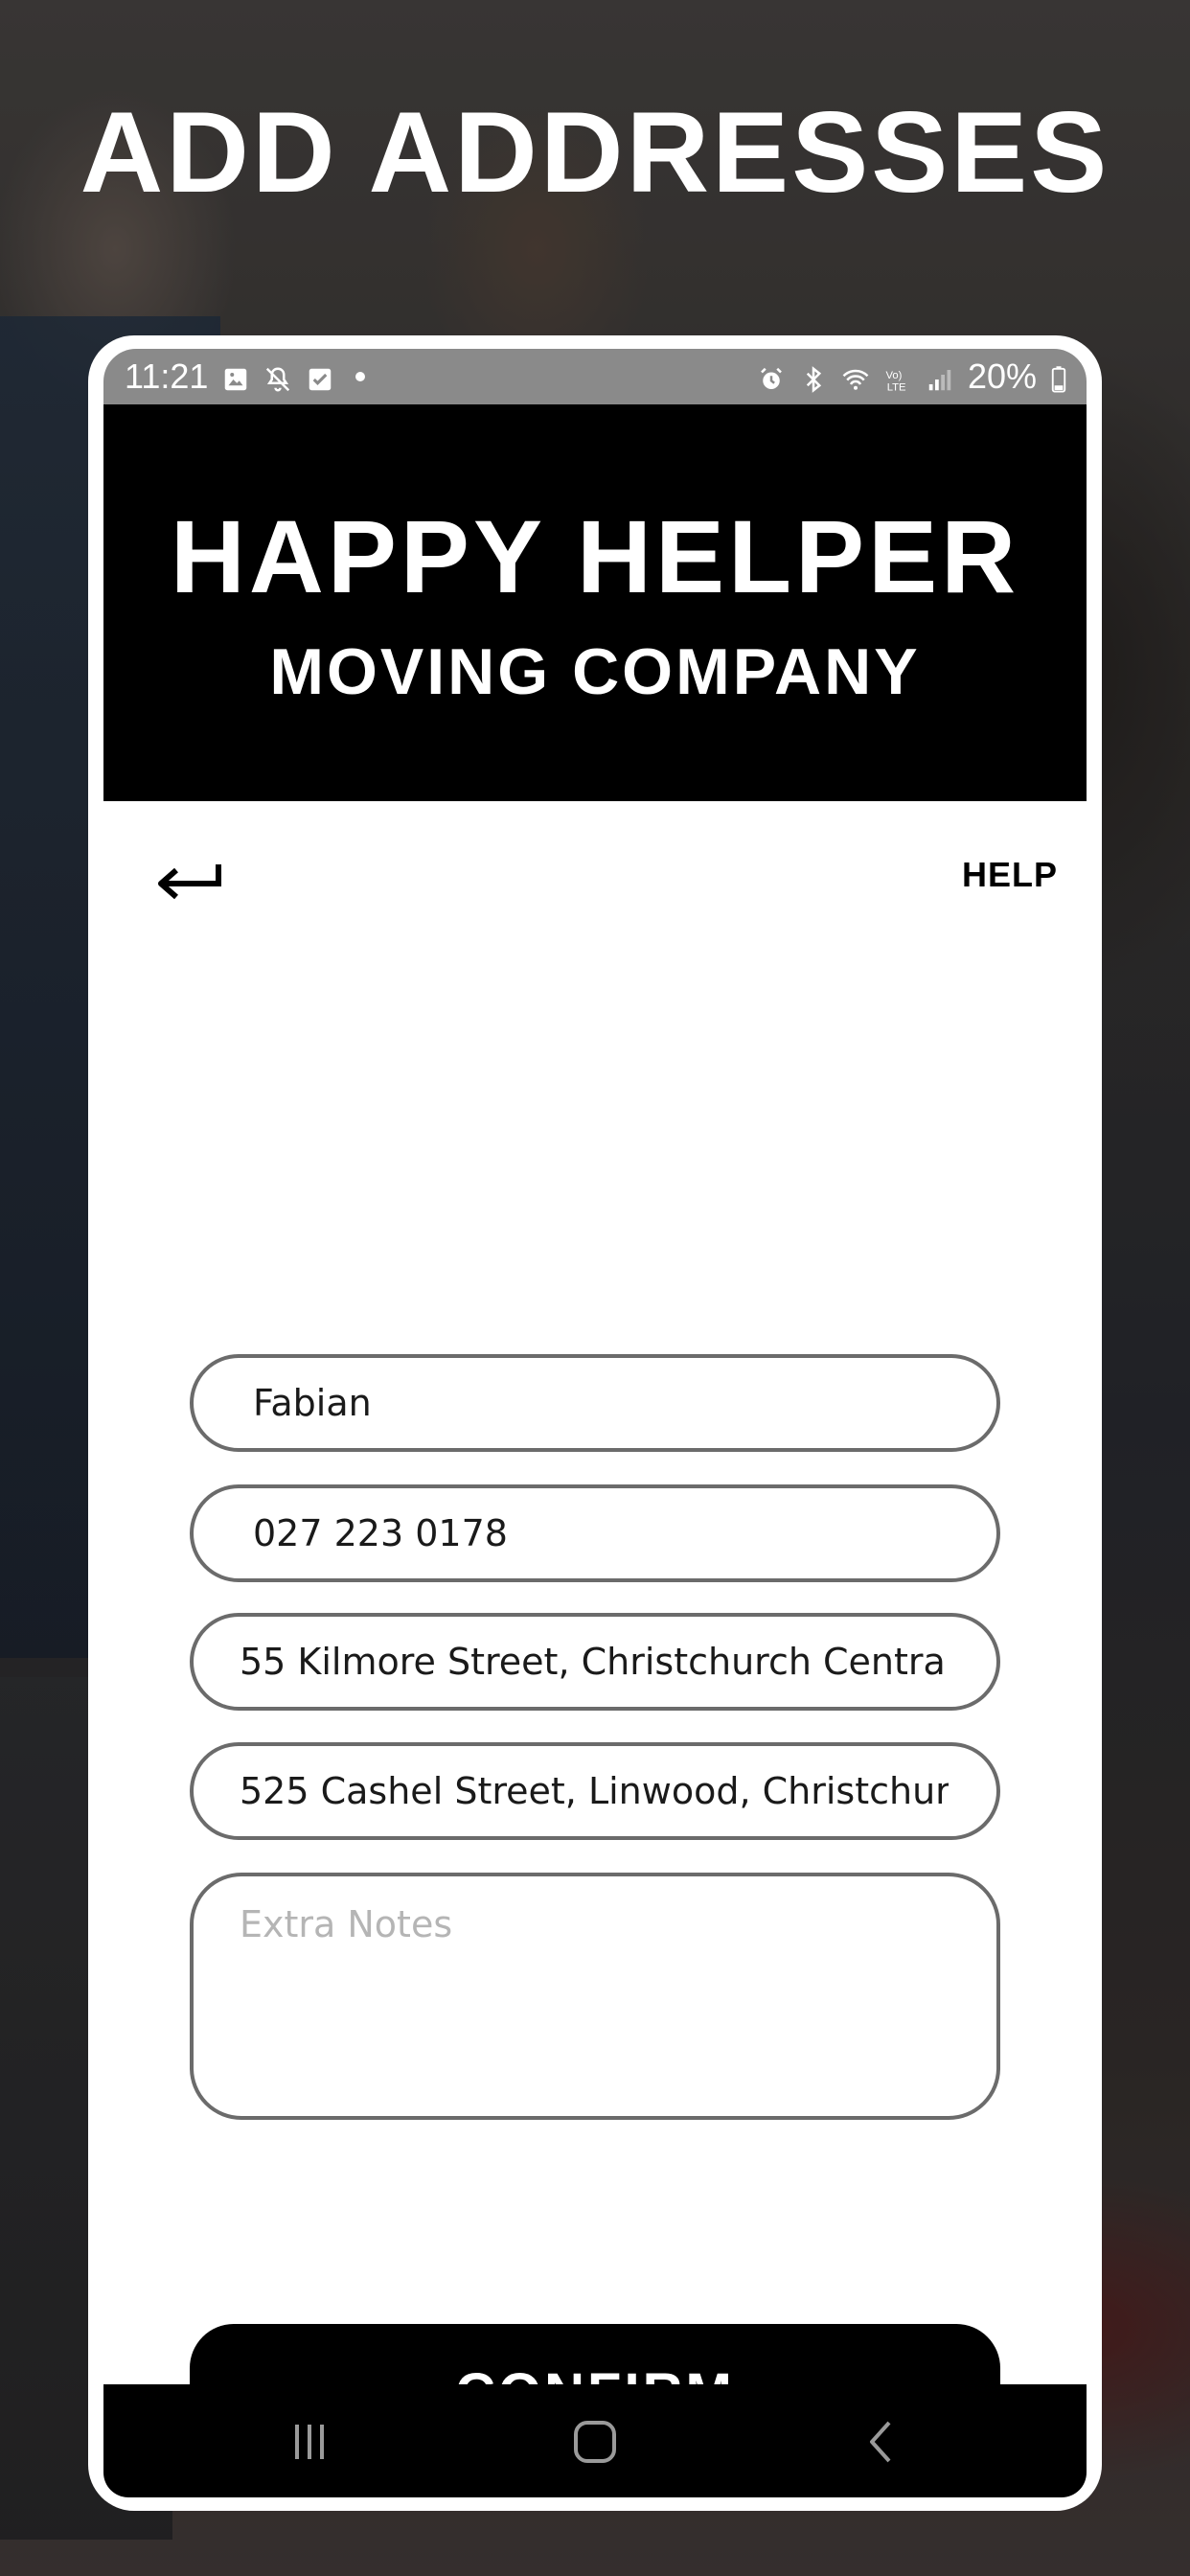 The height and width of the screenshot is (2576, 1190). Describe the element at coordinates (278, 377) in the screenshot. I see `notifications-off-icon` at that location.